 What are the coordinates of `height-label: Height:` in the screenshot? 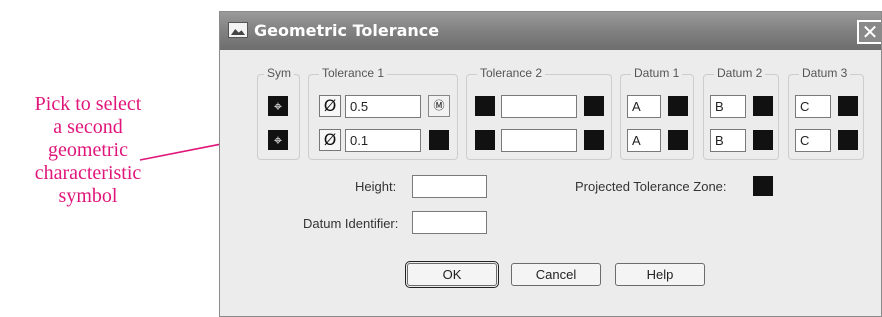 It's located at (376, 186).